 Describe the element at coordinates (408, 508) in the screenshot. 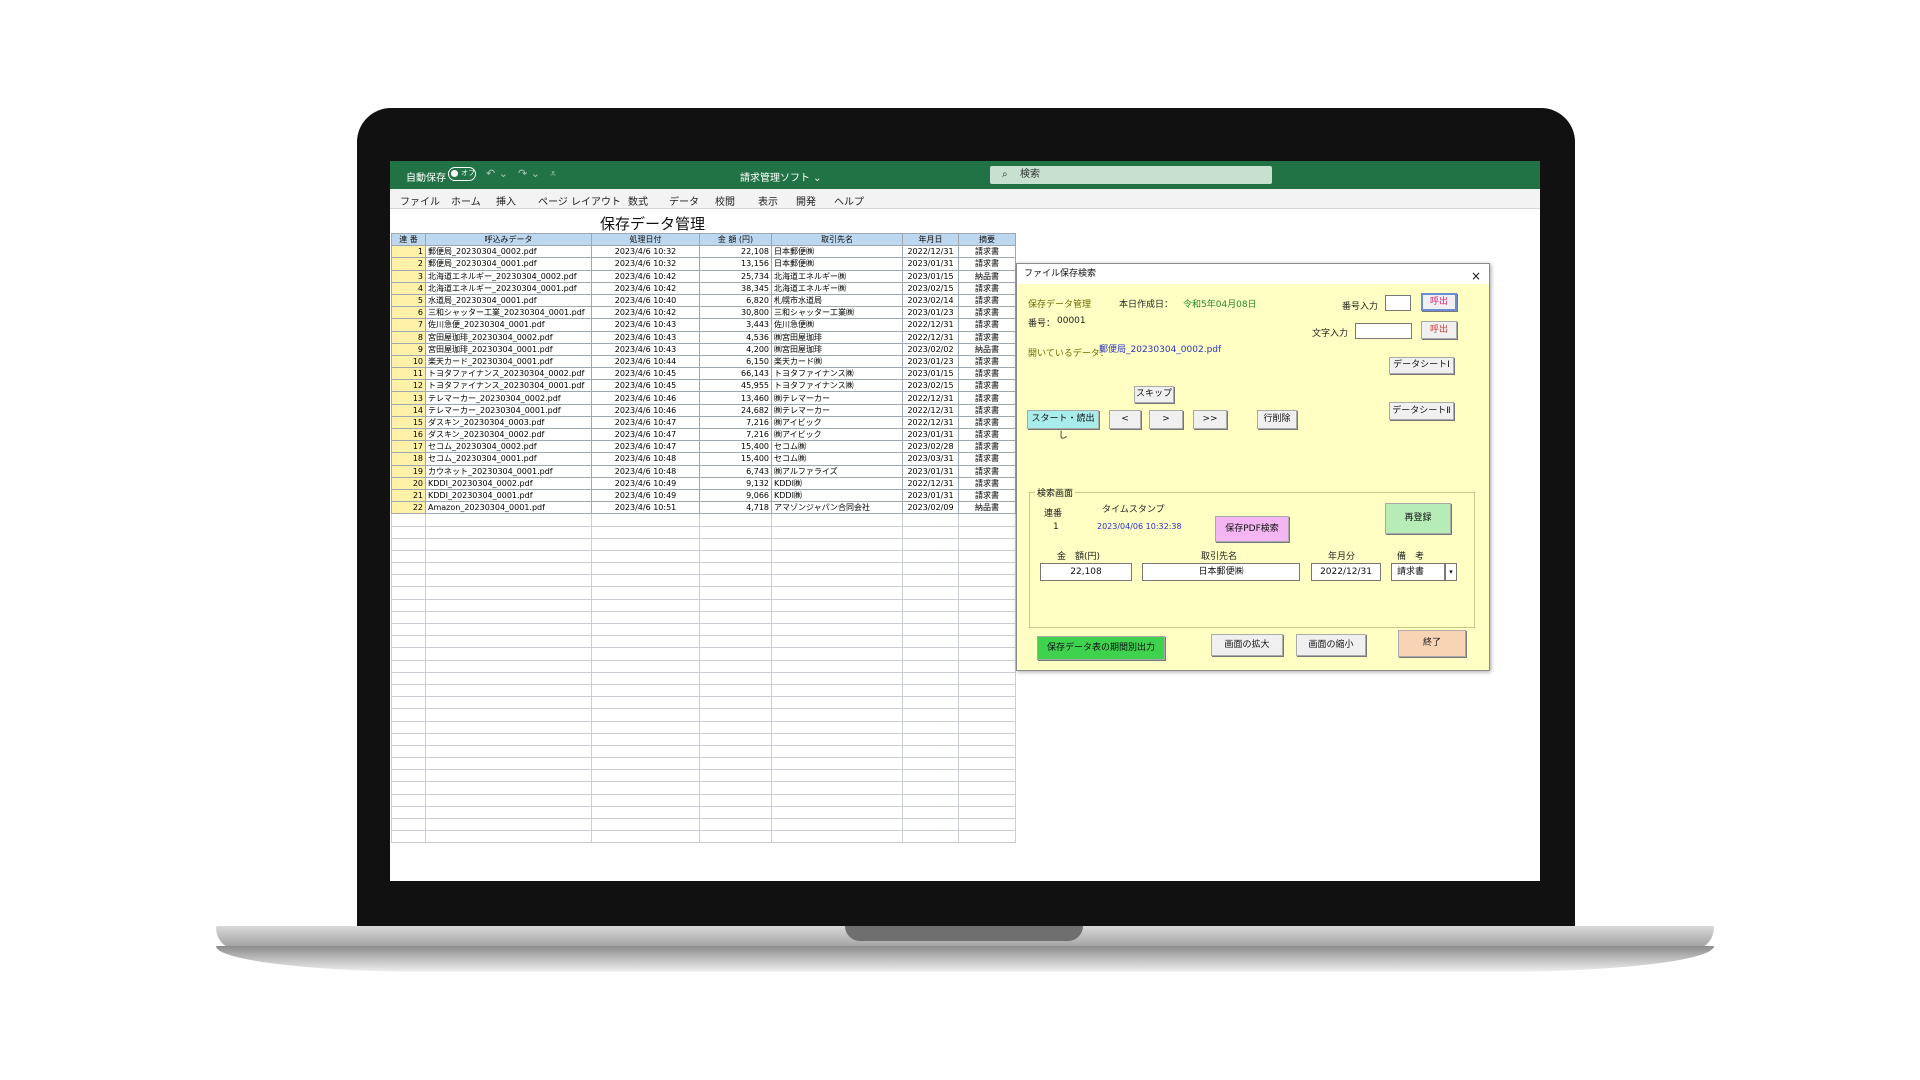

I see `table-cell: 22` at that location.